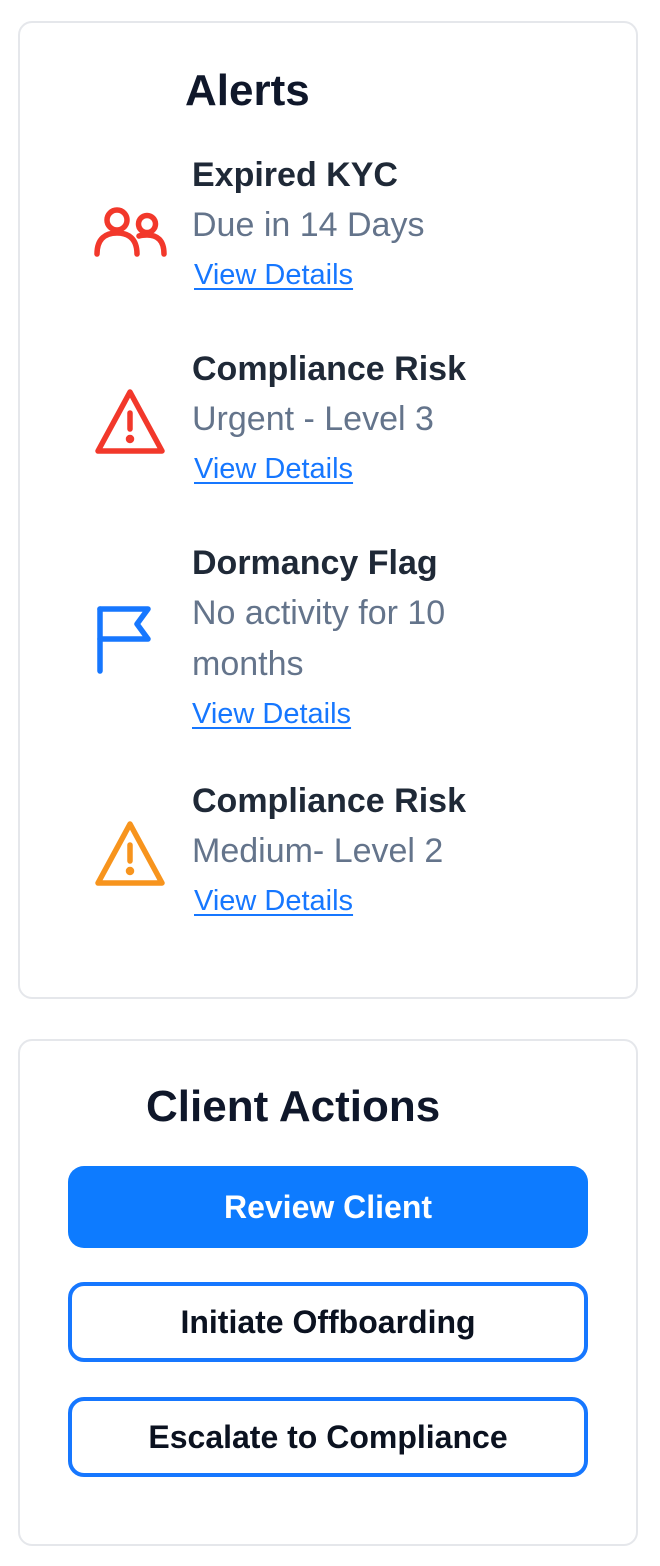 This screenshot has height=1566, width=660. I want to click on alert-subtitle: Urgent - Level 3, so click(313, 419).